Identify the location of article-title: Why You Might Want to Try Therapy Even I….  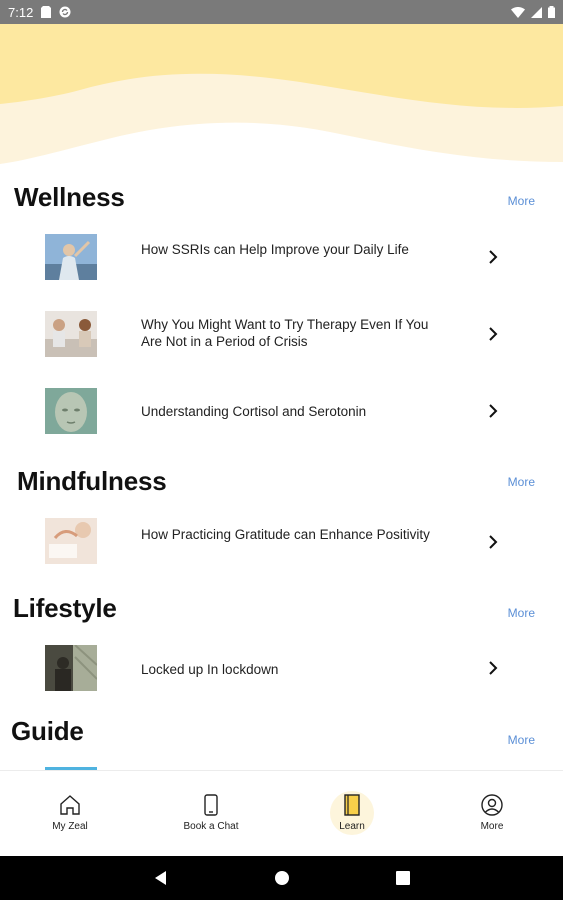
(285, 333).